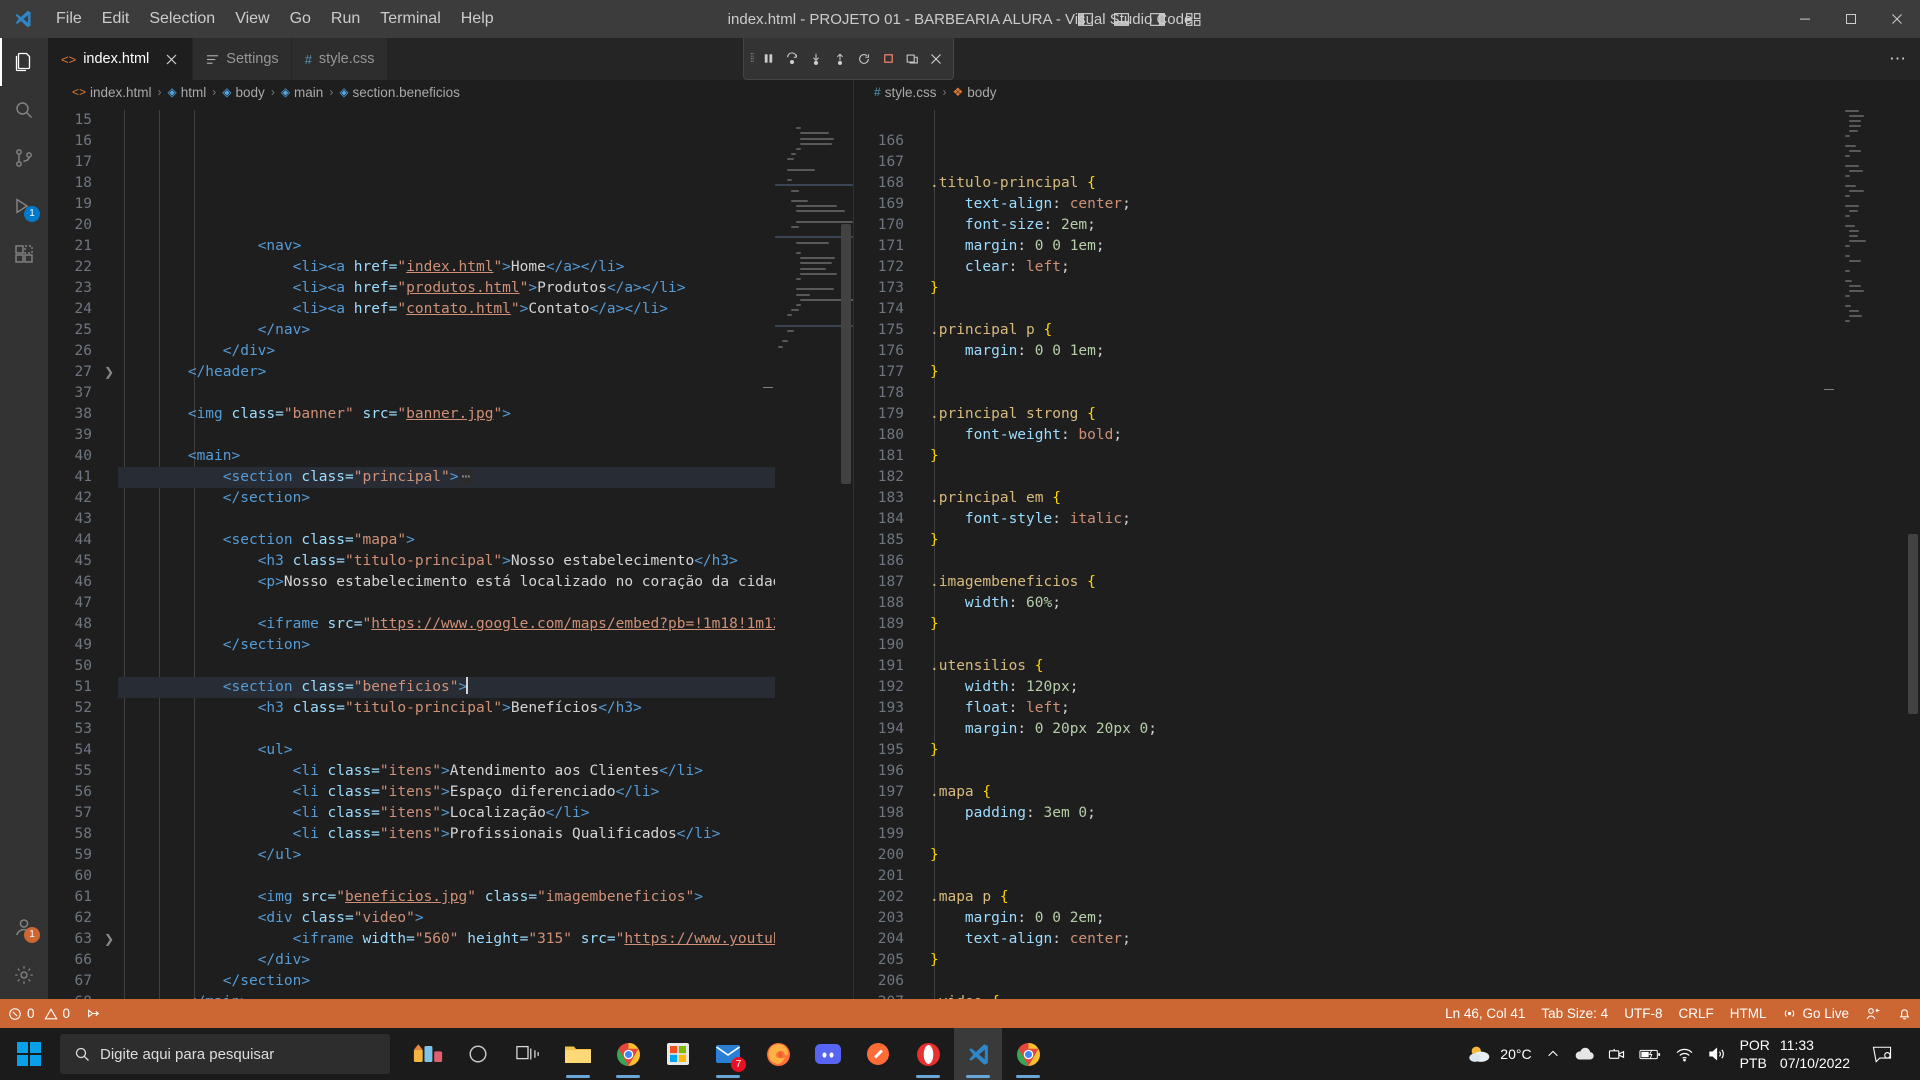 The width and height of the screenshot is (1920, 1080). Describe the element at coordinates (24, 206) in the screenshot. I see `sidebar-item-run-and-debug: 1` at that location.